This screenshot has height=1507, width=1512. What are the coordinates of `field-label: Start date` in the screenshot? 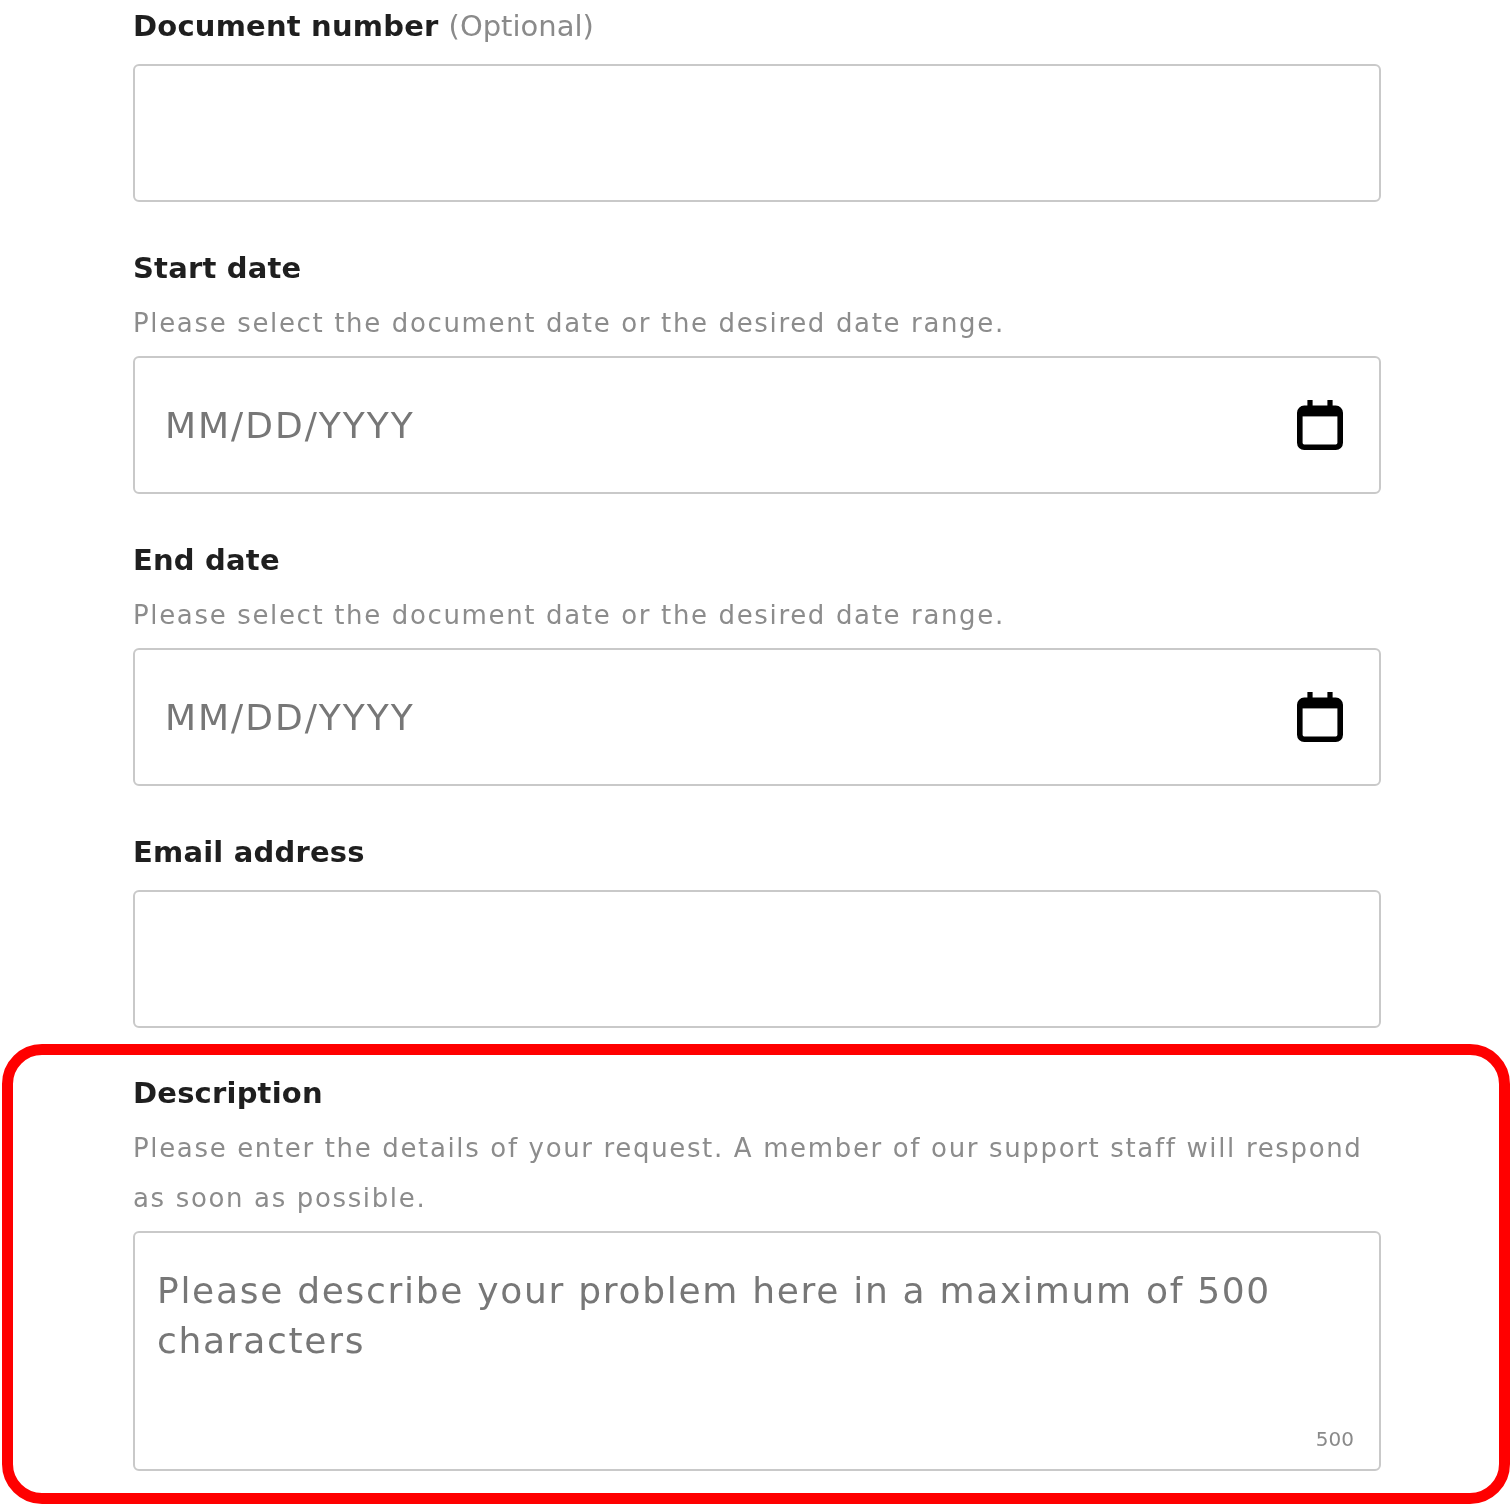 It's located at (217, 268).